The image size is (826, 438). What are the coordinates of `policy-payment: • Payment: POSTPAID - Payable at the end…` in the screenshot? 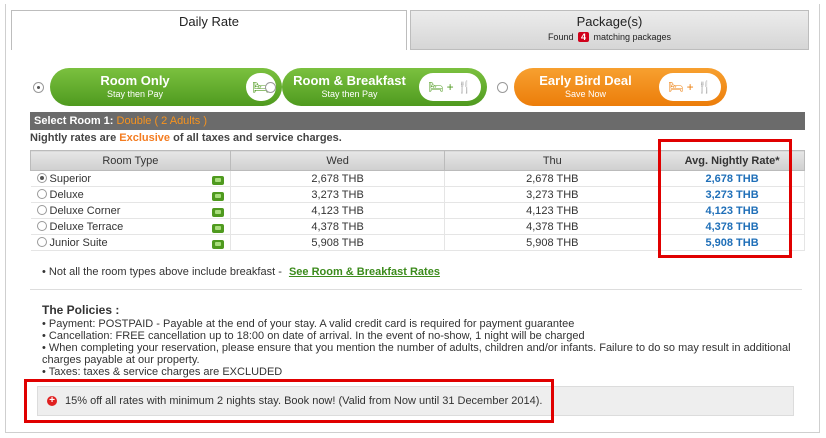 It's located at (308, 324).